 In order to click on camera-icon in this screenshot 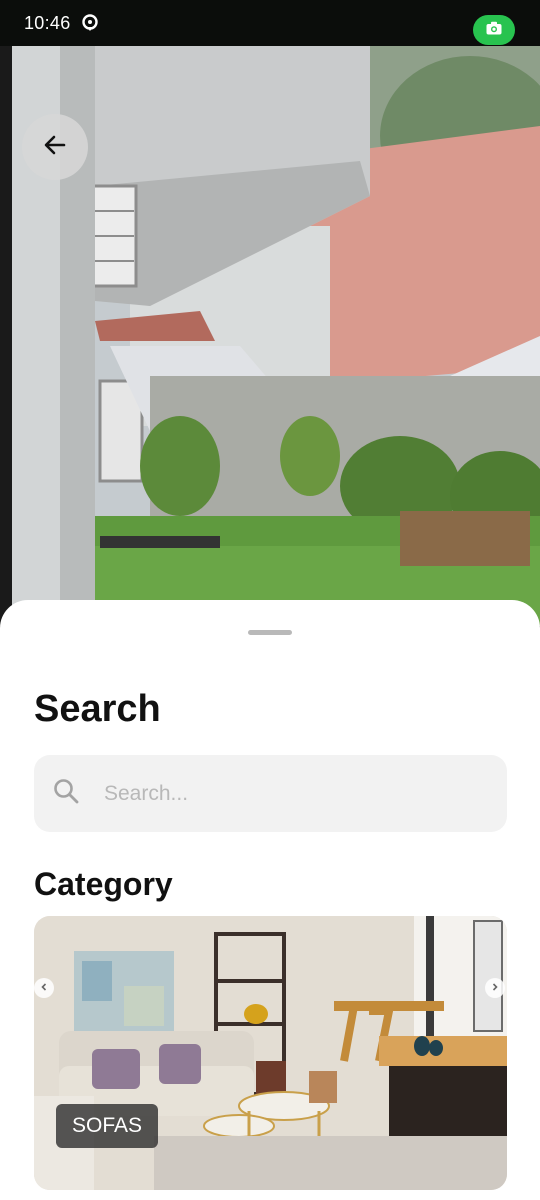, I will do `click(494, 30)`.